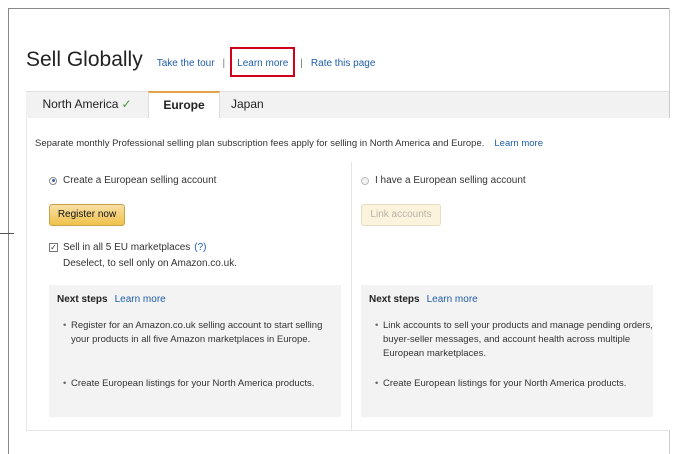 Image resolution: width=673 pixels, height=454 pixels. Describe the element at coordinates (401, 215) in the screenshot. I see `link-accounts-button: Link accounts` at that location.